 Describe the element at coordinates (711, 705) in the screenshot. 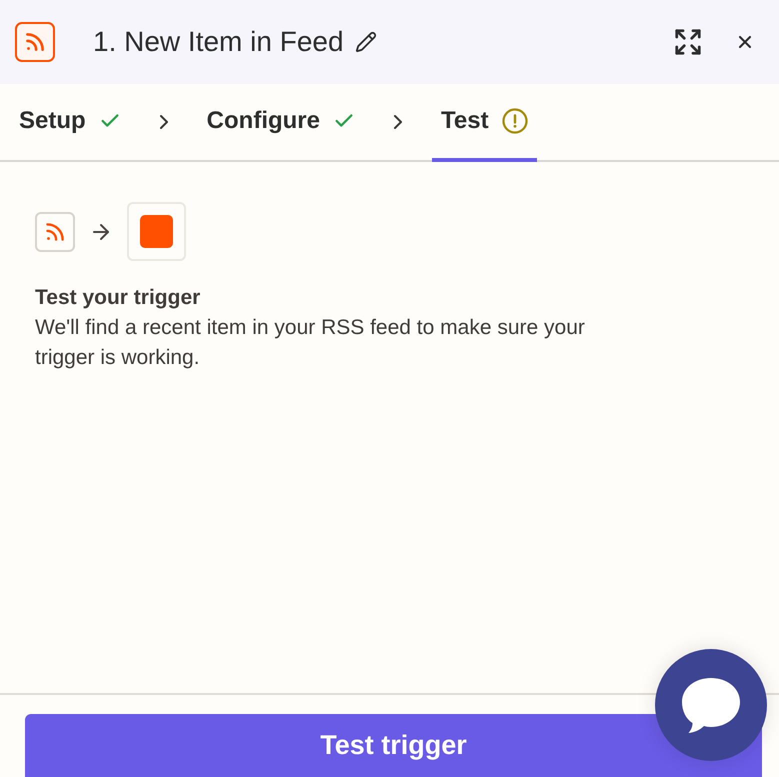

I see `speech-bubble-icon` at that location.